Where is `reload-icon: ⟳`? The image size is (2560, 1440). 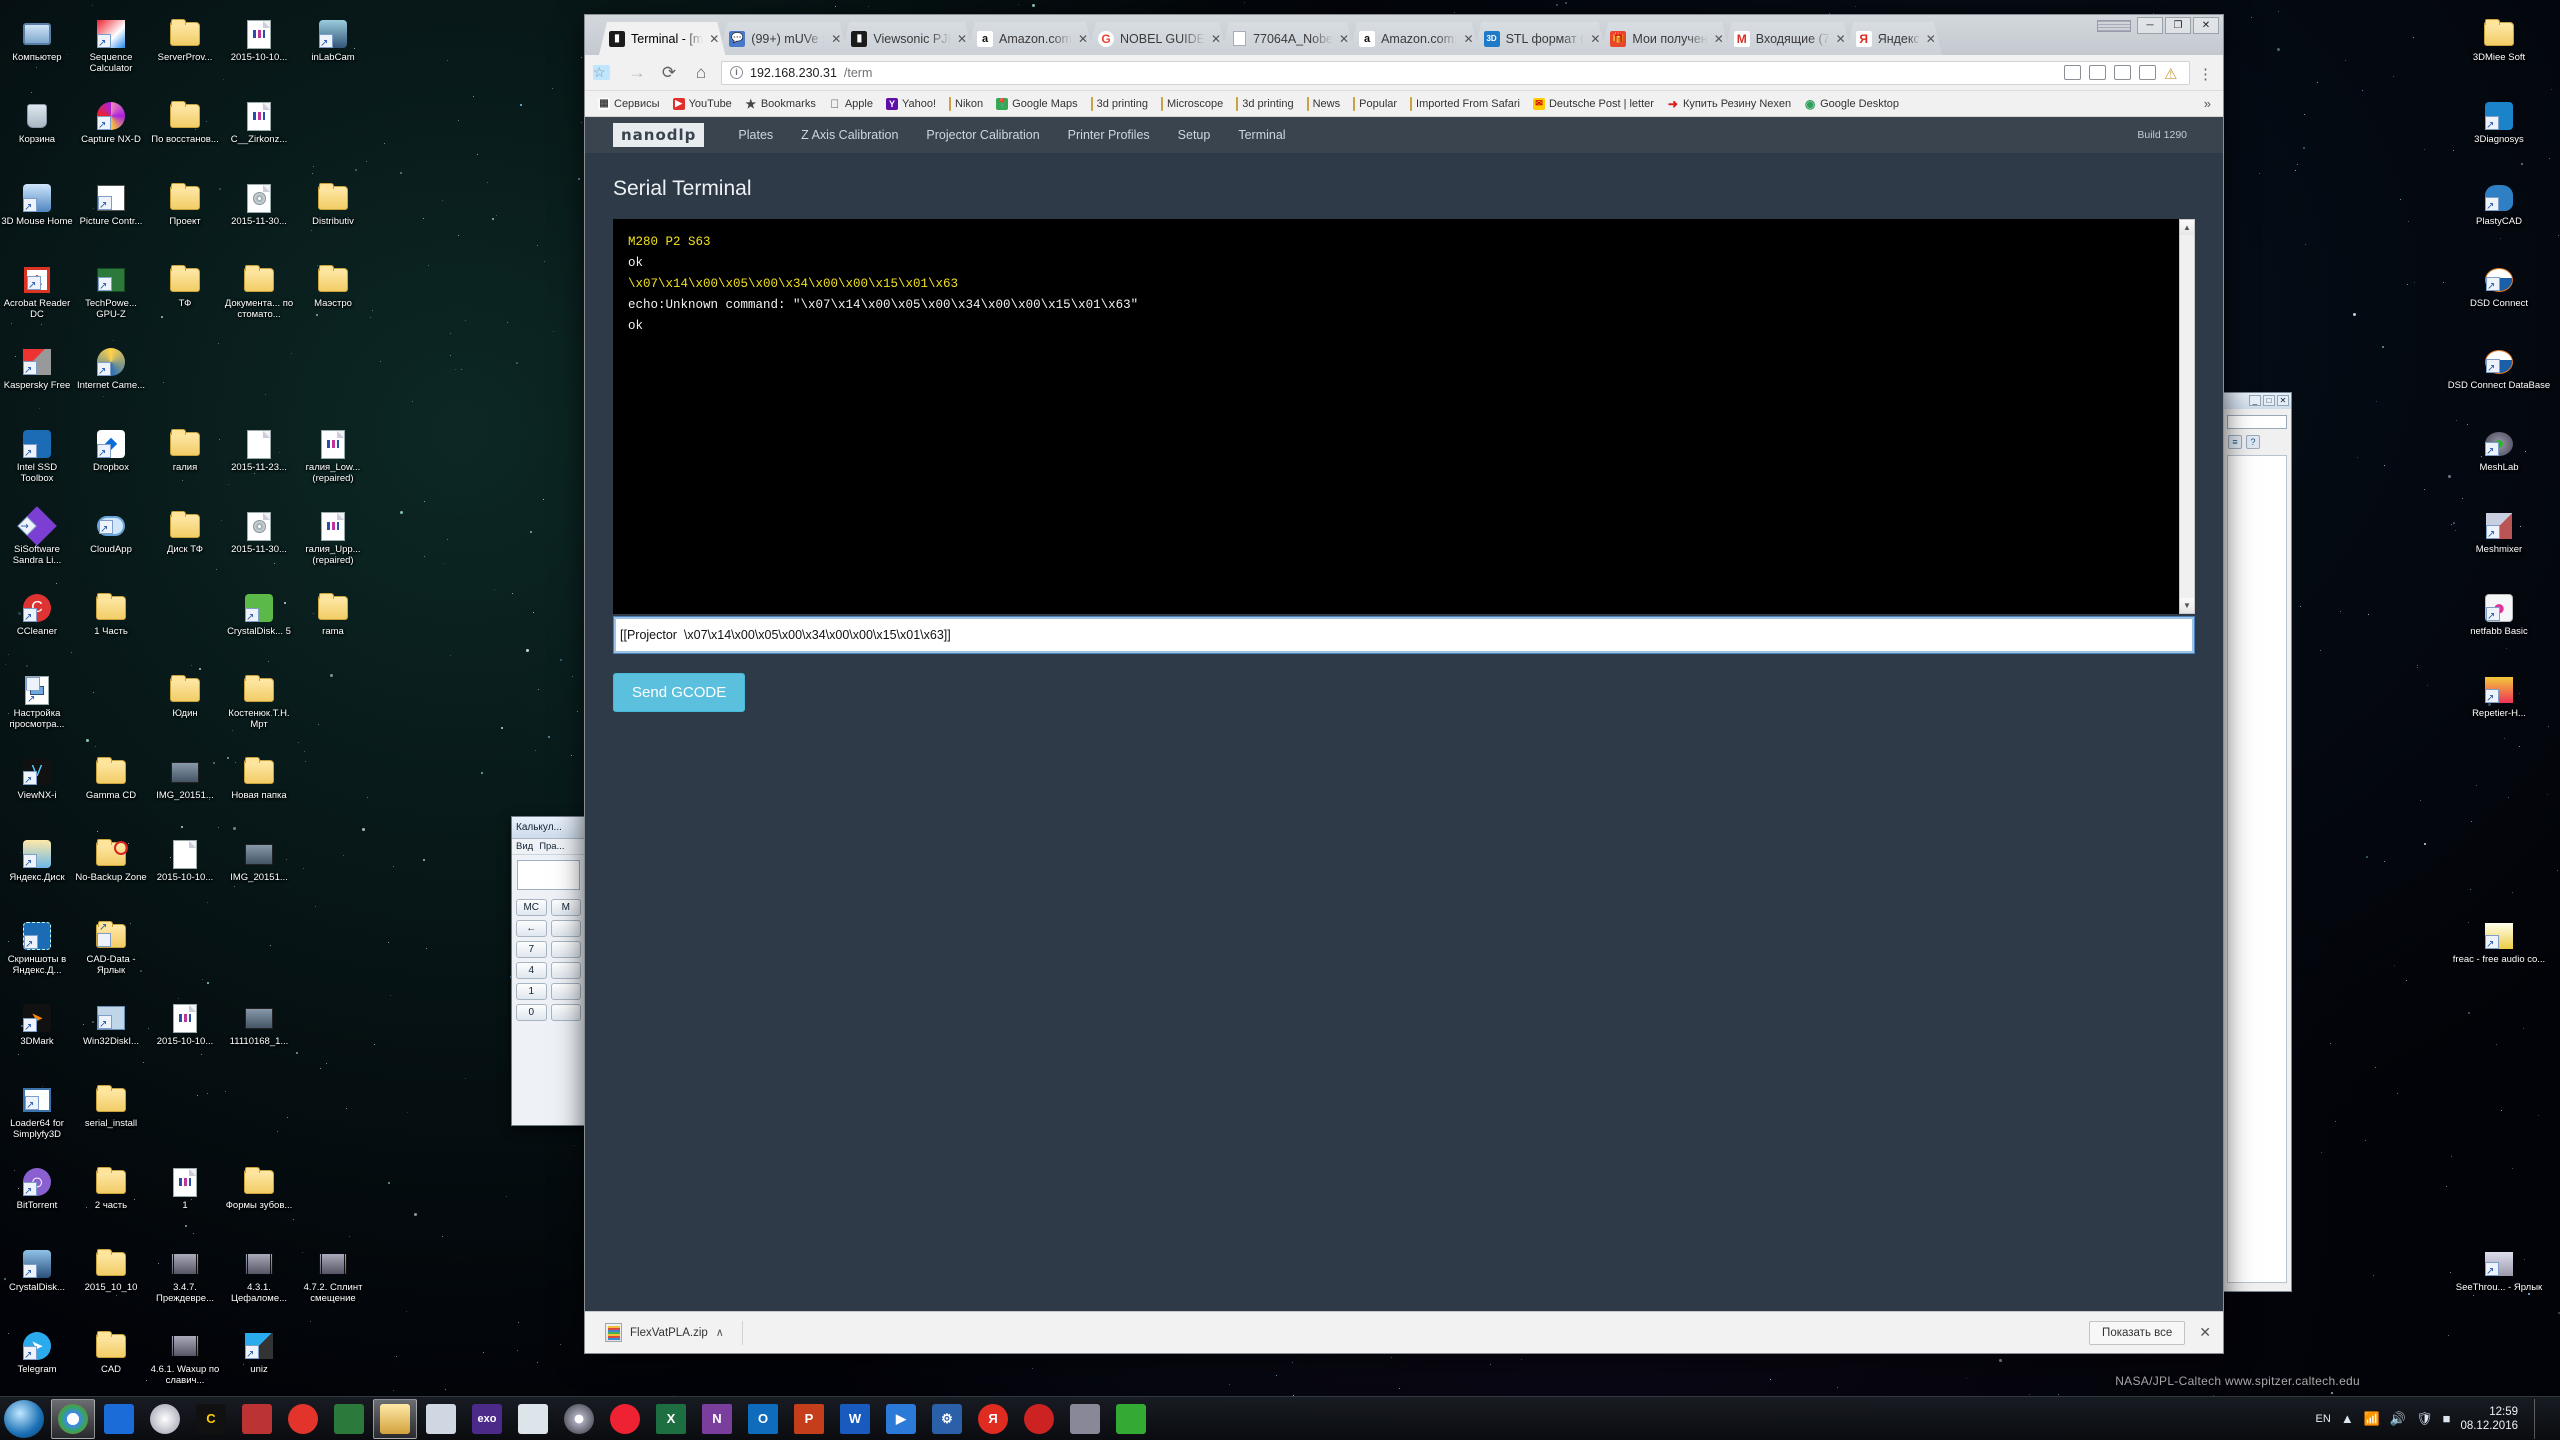
reload-icon: ⟳ is located at coordinates (669, 73).